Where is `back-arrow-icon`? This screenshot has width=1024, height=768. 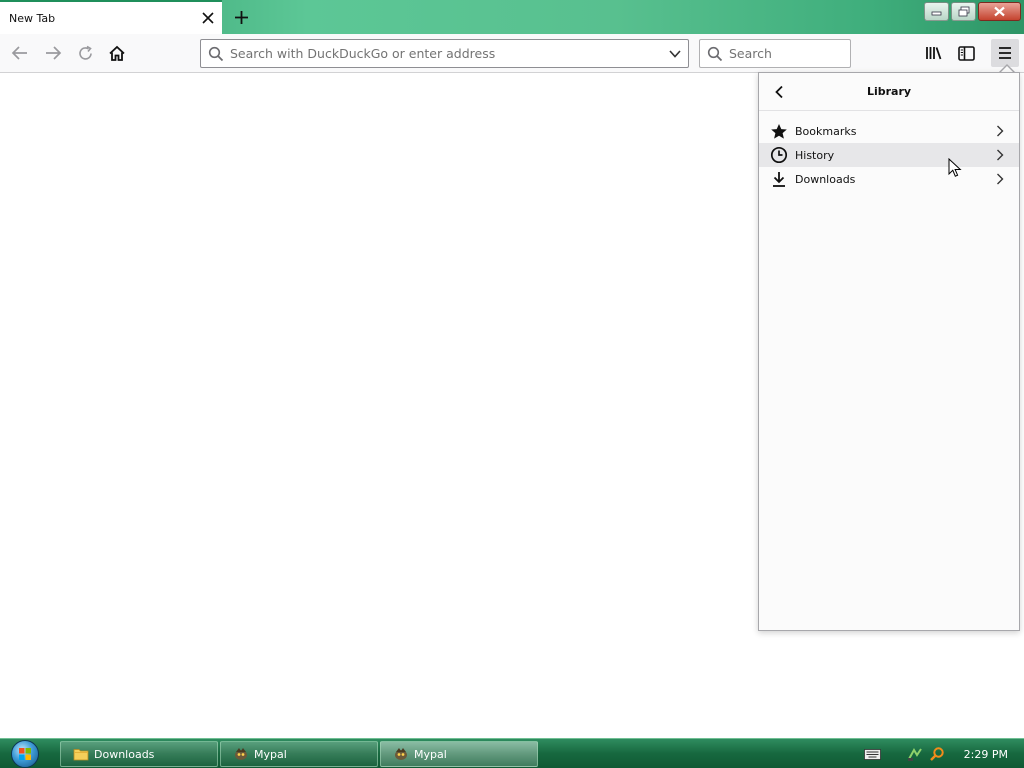 back-arrow-icon is located at coordinates (19, 53).